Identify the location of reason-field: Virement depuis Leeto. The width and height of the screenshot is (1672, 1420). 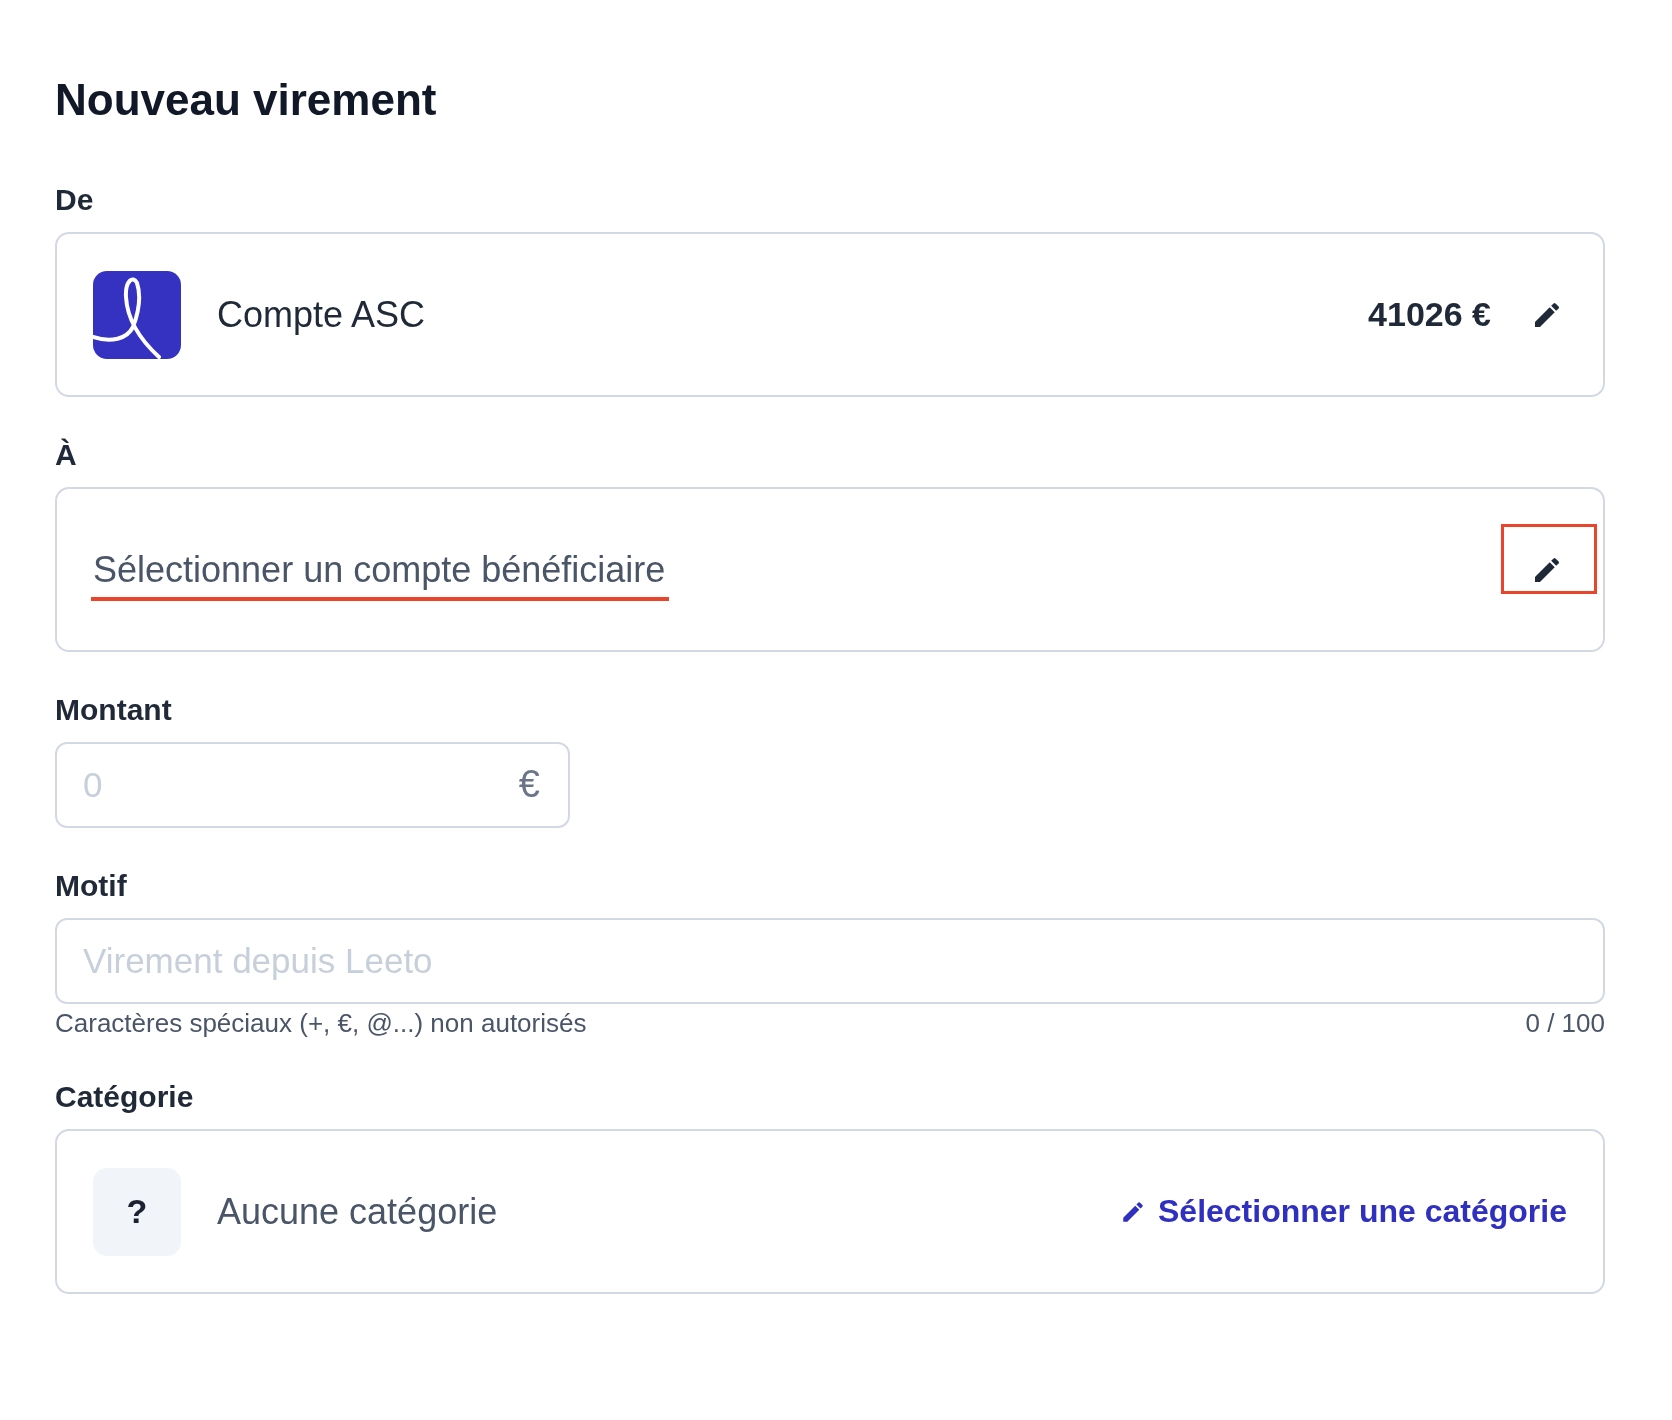
(830, 961).